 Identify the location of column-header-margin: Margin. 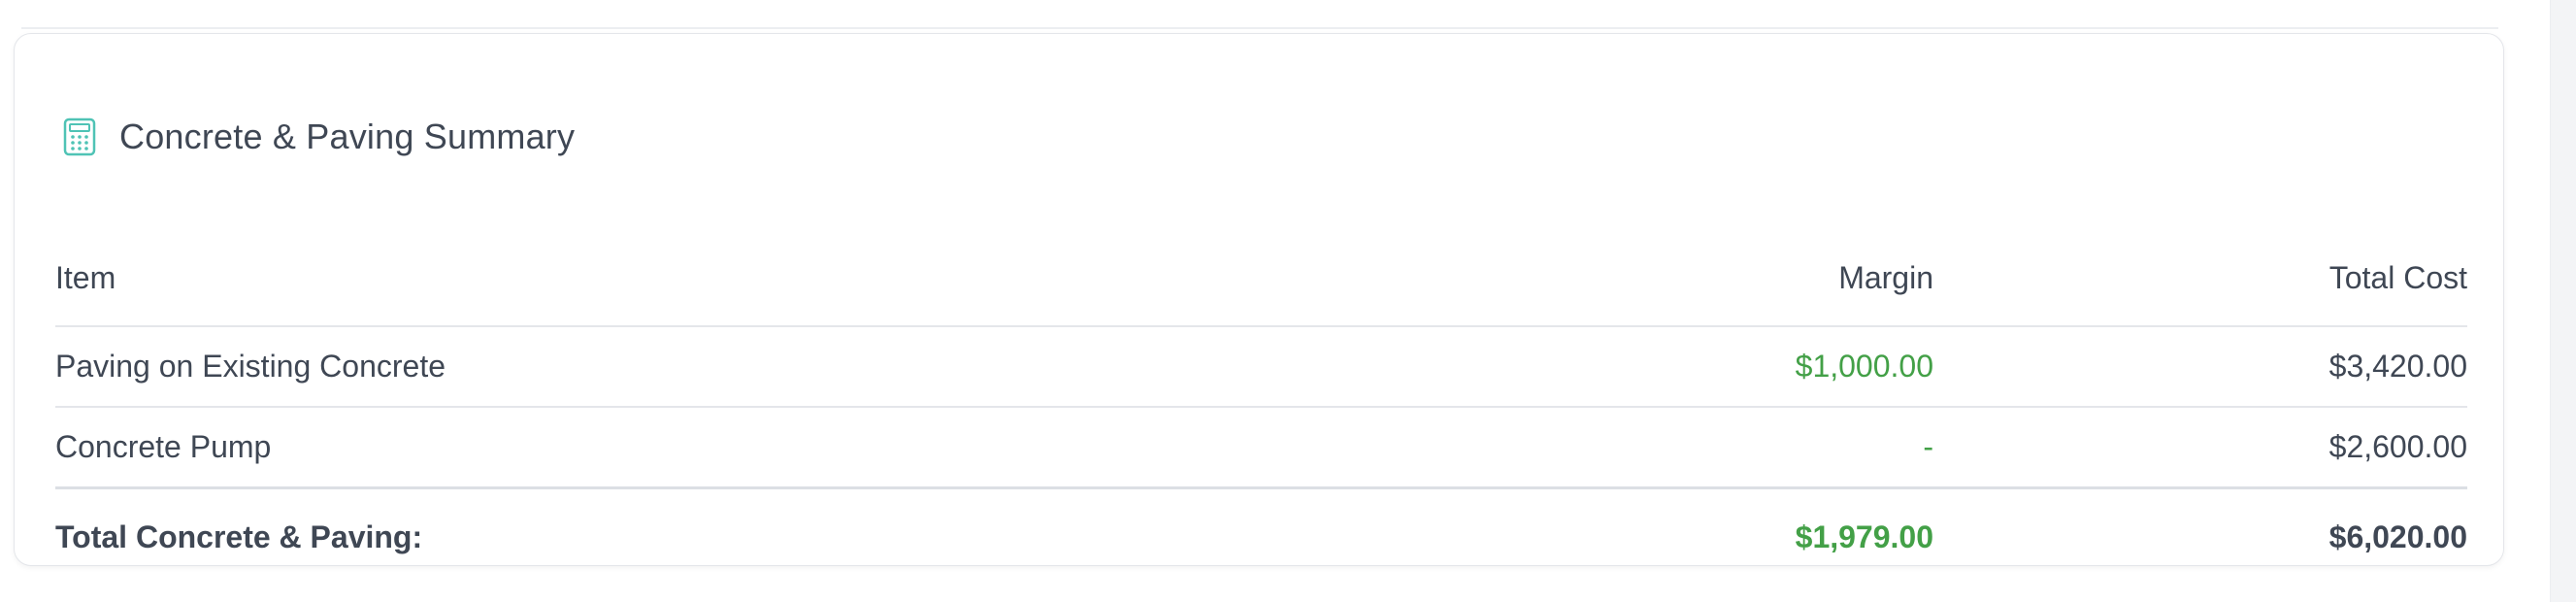
(1576, 279).